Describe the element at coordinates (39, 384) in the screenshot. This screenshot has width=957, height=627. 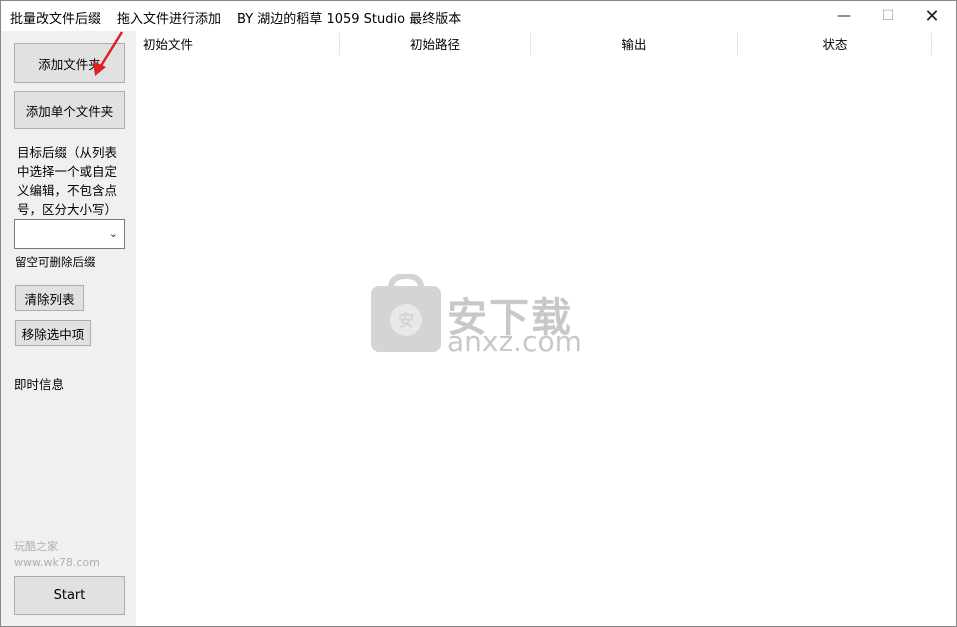
I see `instant-info-label: 即时信息` at that location.